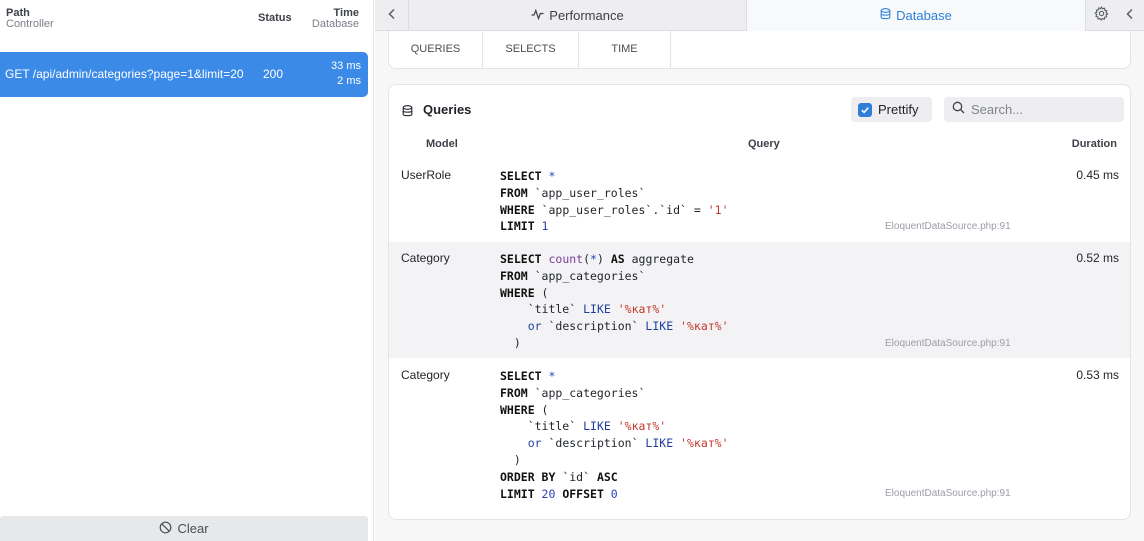 The height and width of the screenshot is (541, 1144). Describe the element at coordinates (335, 24) in the screenshot. I see `header-database-label: Database` at that location.